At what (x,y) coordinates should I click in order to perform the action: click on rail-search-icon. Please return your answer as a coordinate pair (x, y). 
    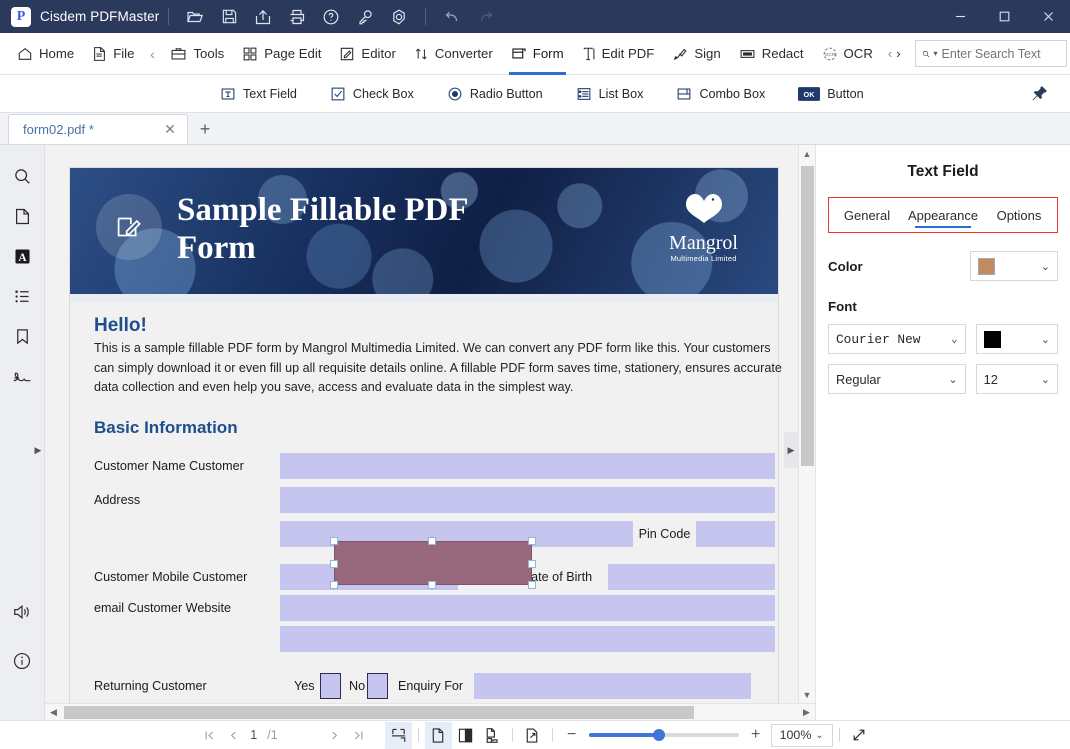
    Looking at the image, I should click on (22, 176).